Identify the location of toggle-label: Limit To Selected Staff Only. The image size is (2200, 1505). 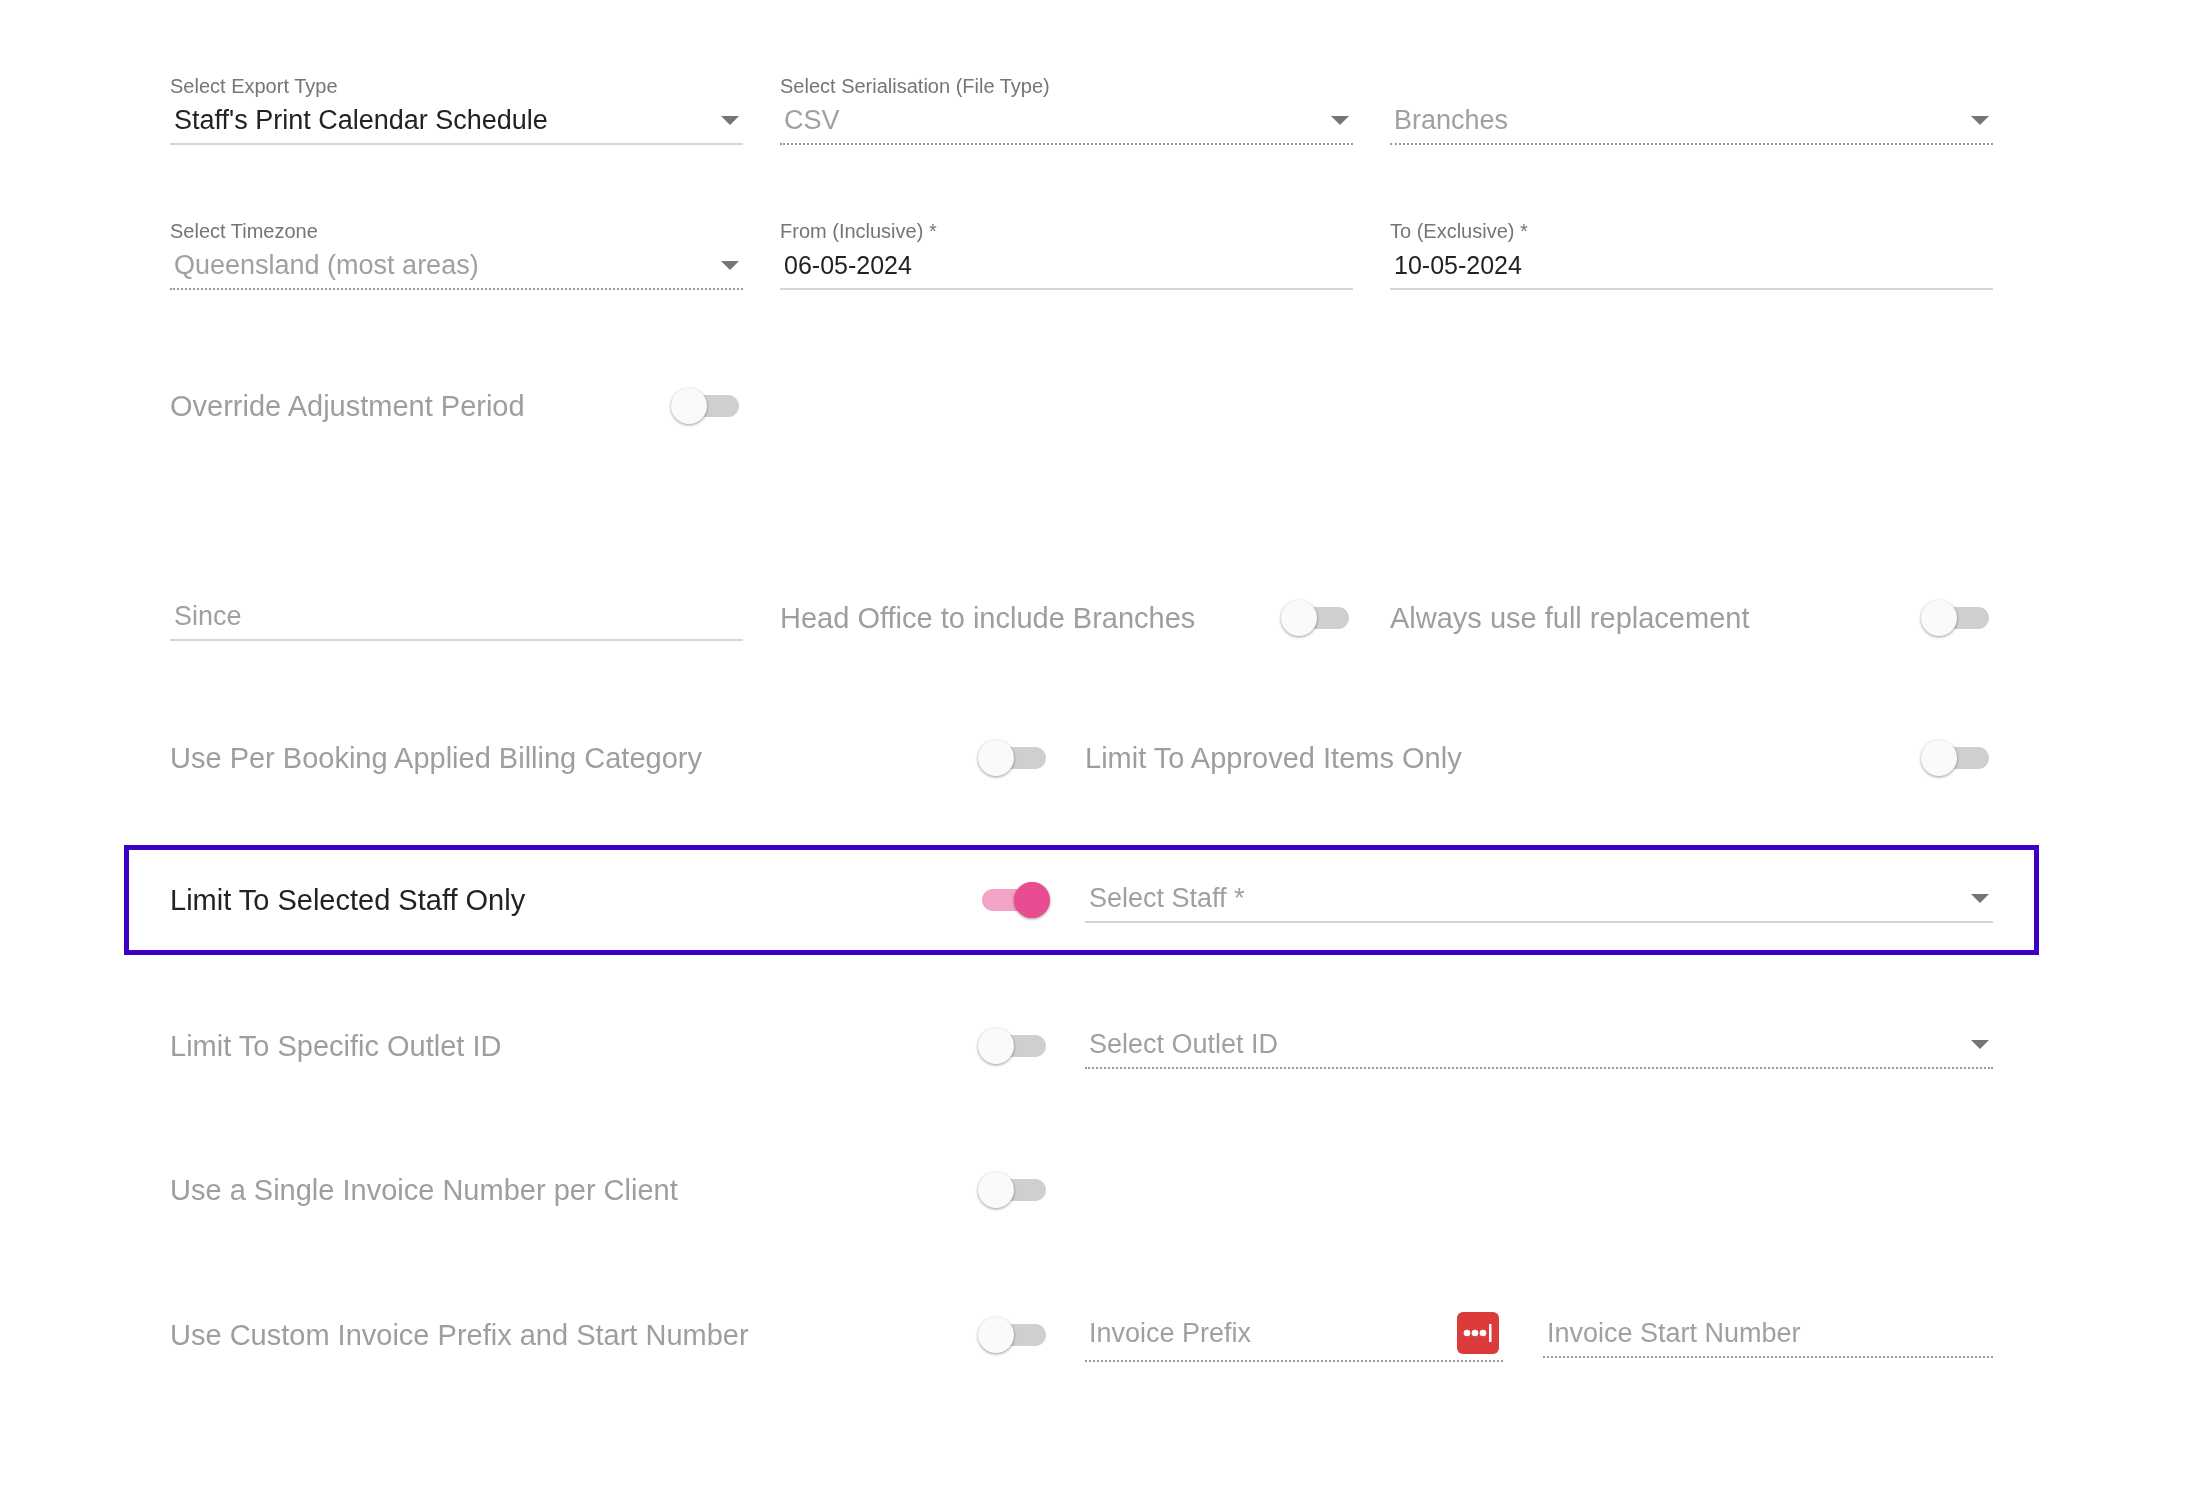
(348, 900).